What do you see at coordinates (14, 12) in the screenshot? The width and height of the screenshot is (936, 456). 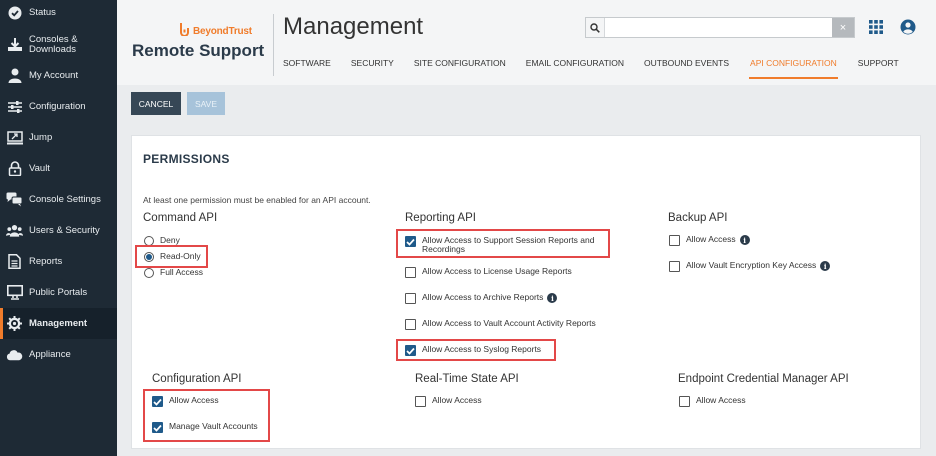 I see `status-check-icon` at bounding box center [14, 12].